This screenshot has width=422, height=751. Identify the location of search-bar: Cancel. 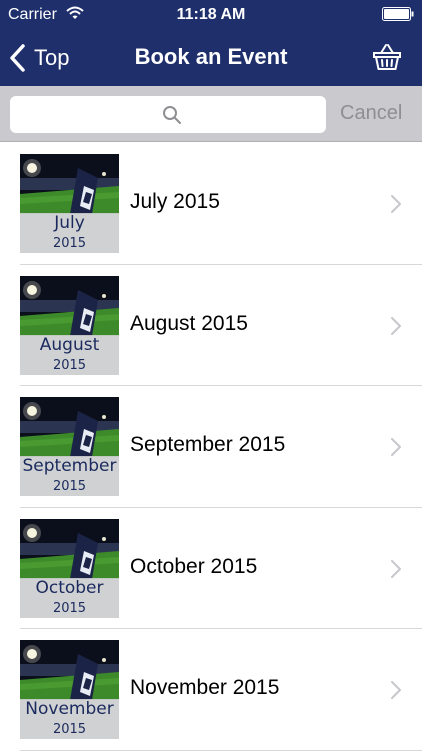
(211, 114).